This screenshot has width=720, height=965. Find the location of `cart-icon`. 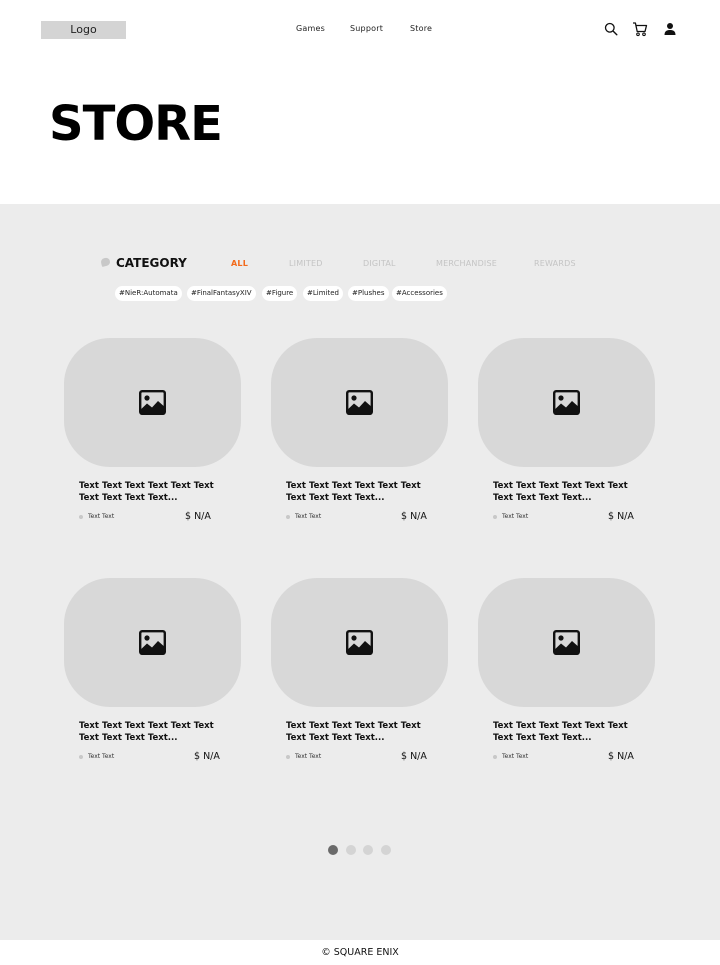

cart-icon is located at coordinates (640, 29).